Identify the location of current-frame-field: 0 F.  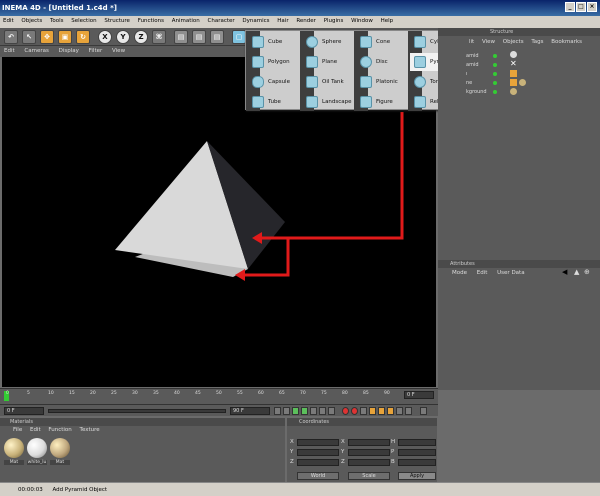
(419, 395).